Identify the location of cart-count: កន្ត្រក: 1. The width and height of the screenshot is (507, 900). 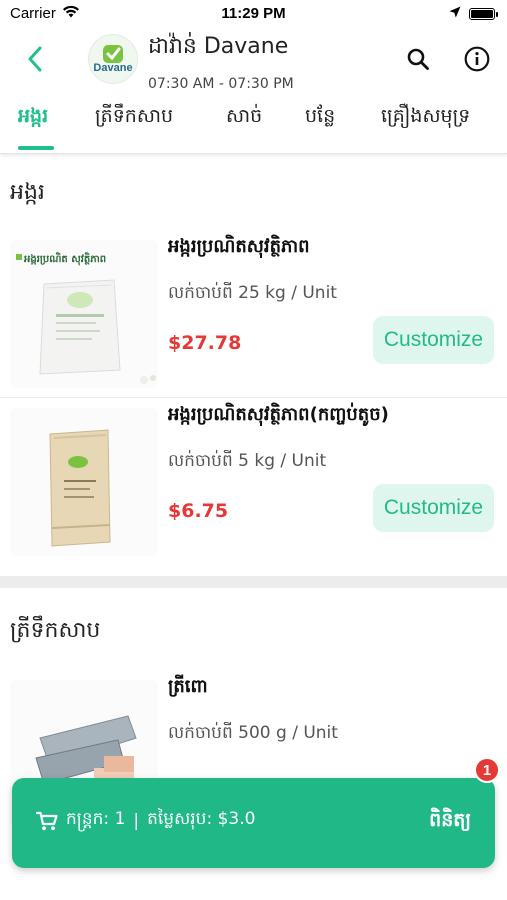
(96, 819).